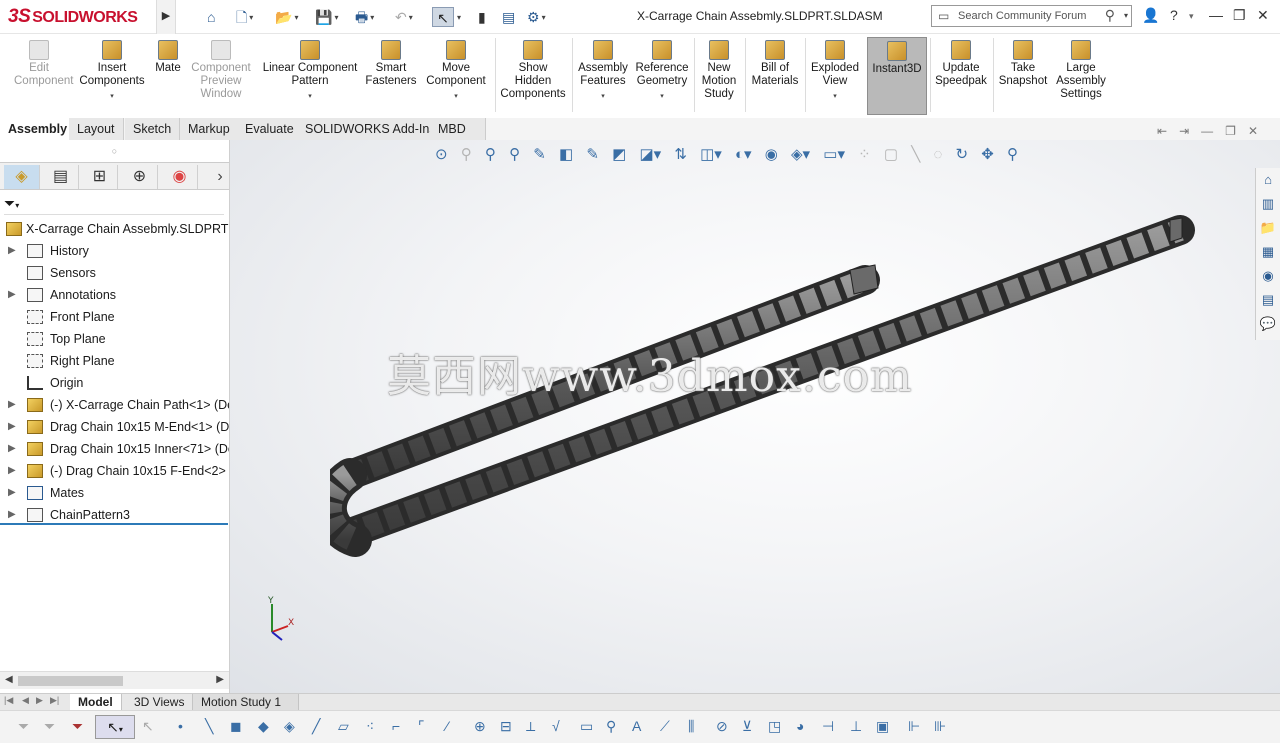 This screenshot has height=743, width=1280. Describe the element at coordinates (987, 154) in the screenshot. I see `pan-icon: ✥` at that location.